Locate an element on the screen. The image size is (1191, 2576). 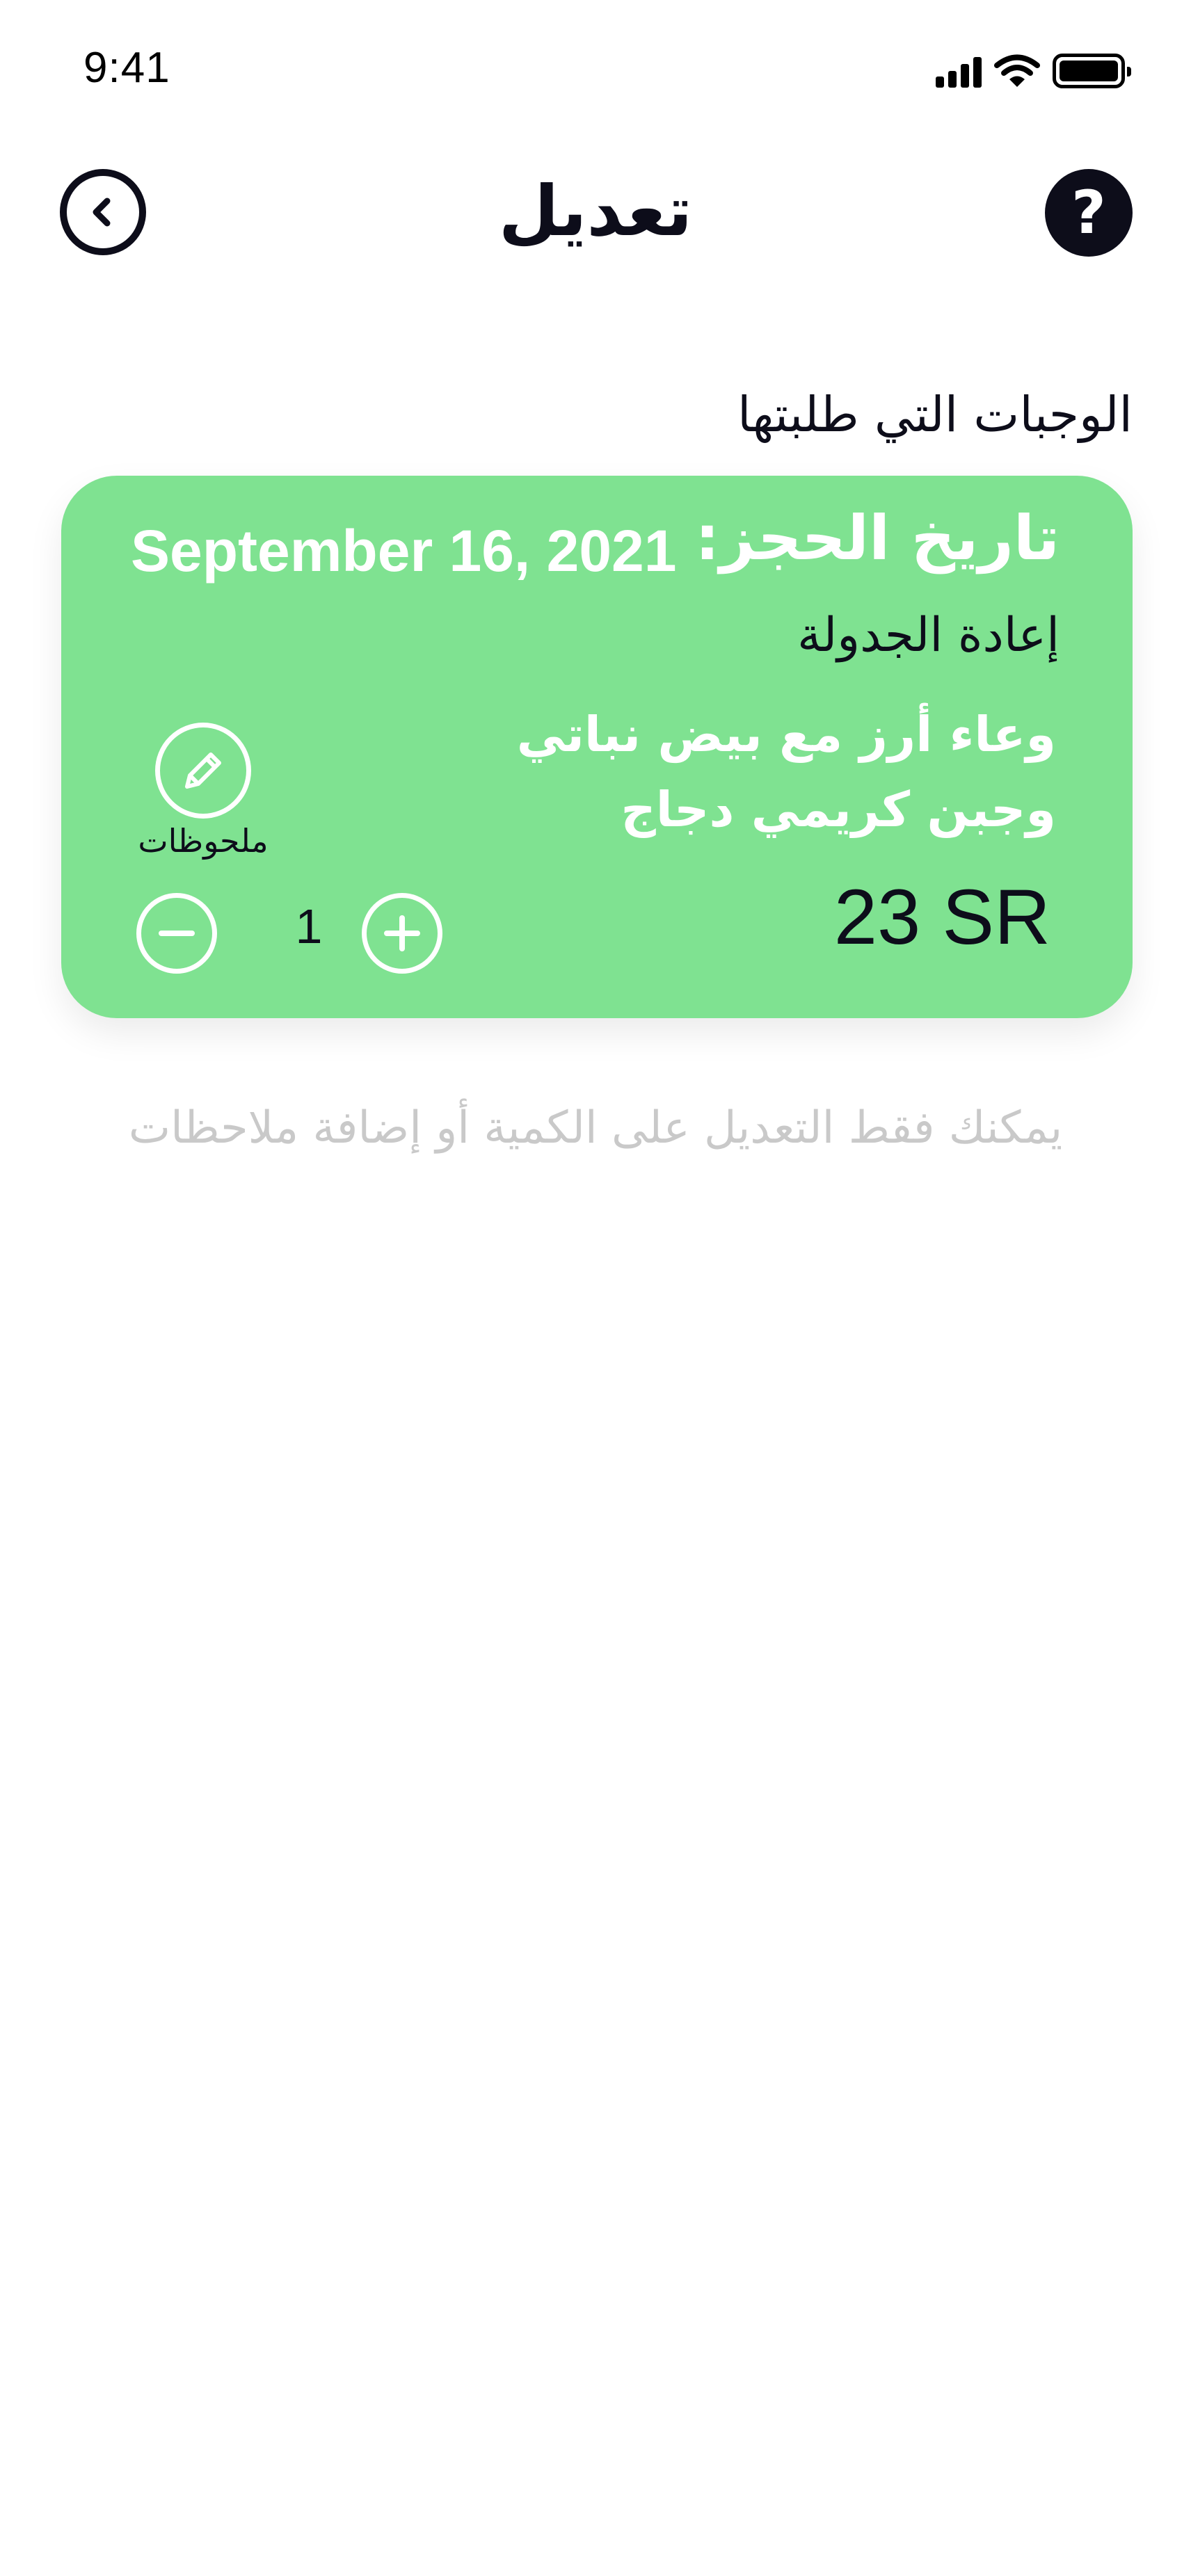
plus-icon is located at coordinates (402, 933).